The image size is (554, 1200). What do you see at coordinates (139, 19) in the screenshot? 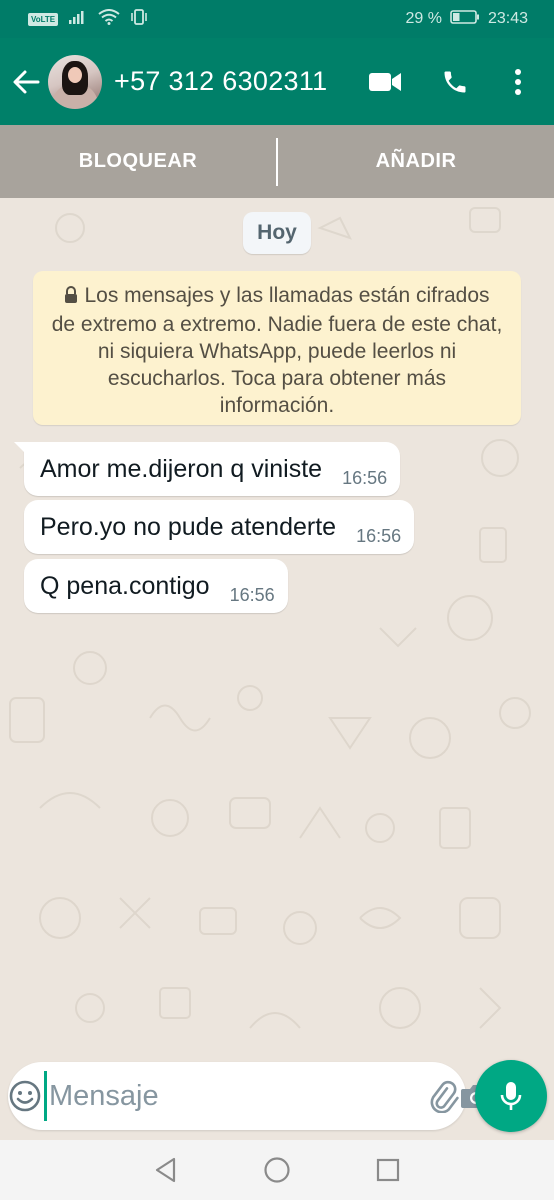
I see `vibrate-icon` at bounding box center [139, 19].